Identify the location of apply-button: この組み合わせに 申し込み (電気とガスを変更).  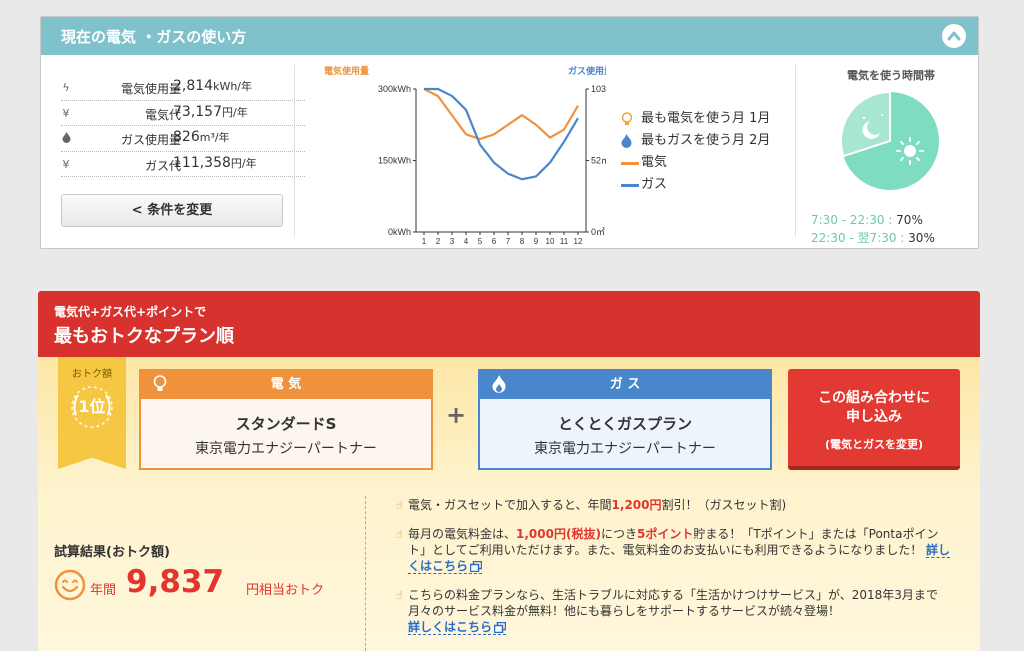
(874, 419).